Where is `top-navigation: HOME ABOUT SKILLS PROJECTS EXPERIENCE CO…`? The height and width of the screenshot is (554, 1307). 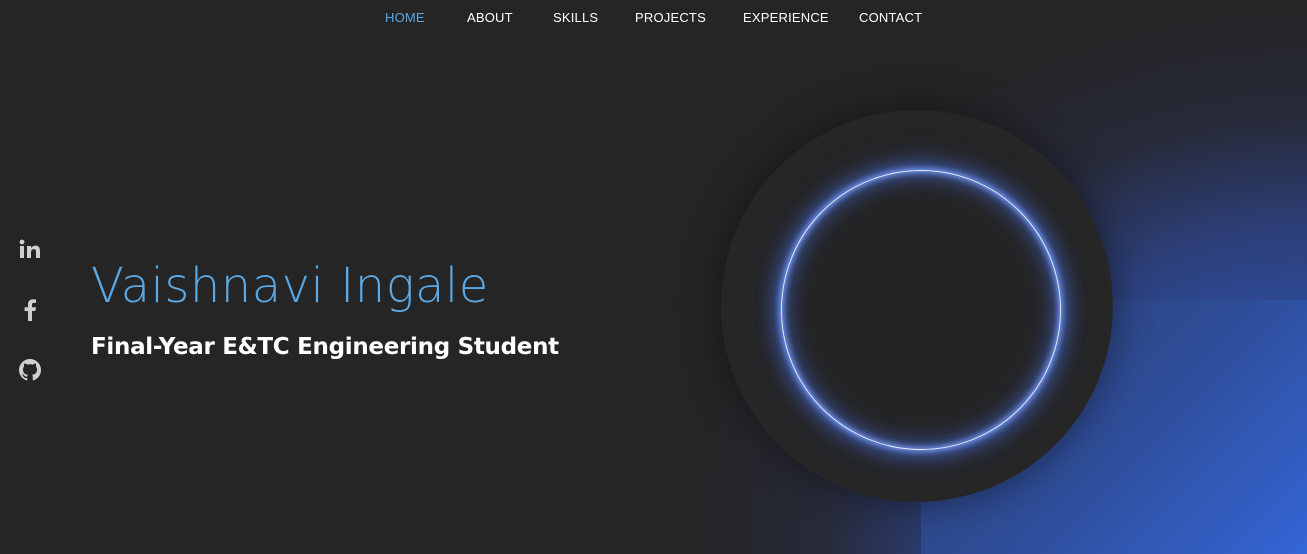 top-navigation: HOME ABOUT SKILLS PROJECTS EXPERIENCE CO… is located at coordinates (653, 18).